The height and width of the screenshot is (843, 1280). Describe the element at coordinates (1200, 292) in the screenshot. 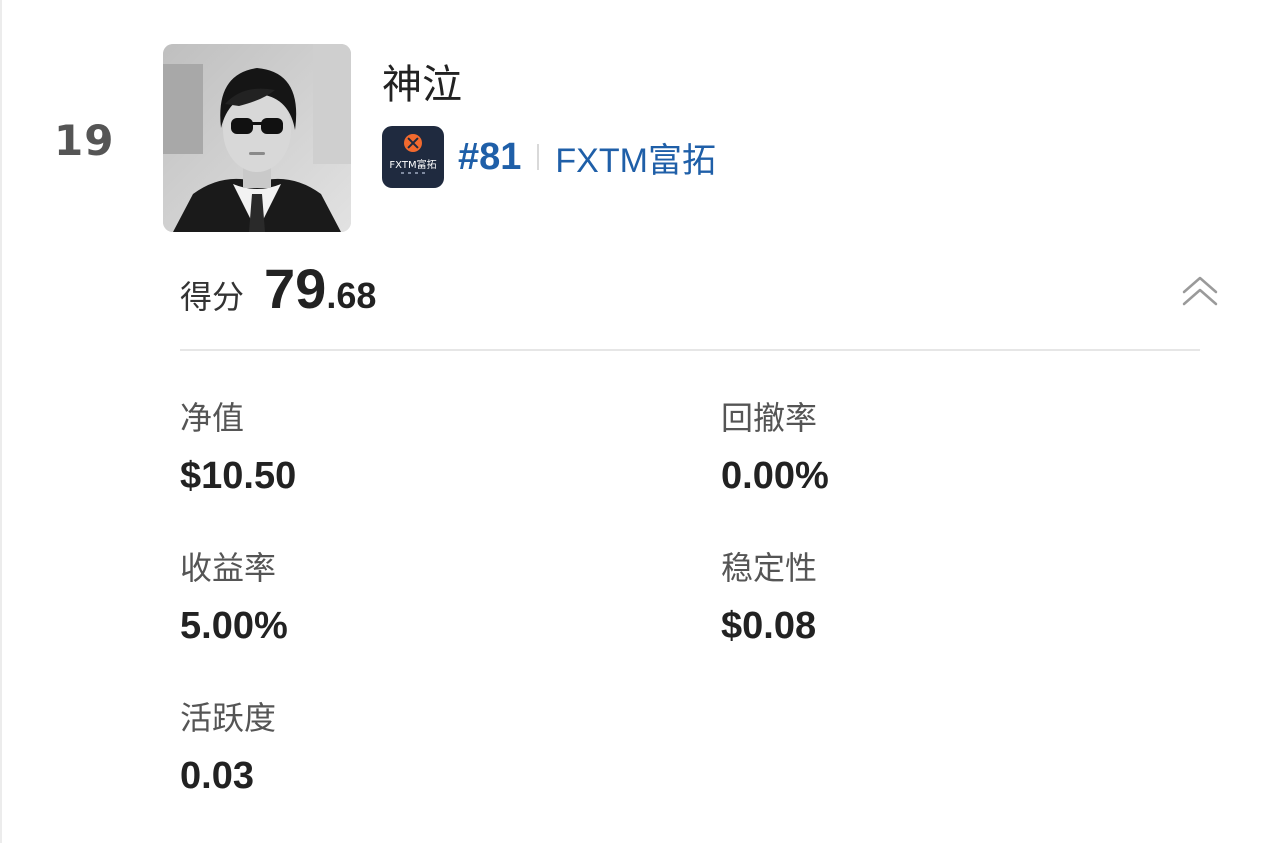

I see `double-chevron-up-icon` at that location.